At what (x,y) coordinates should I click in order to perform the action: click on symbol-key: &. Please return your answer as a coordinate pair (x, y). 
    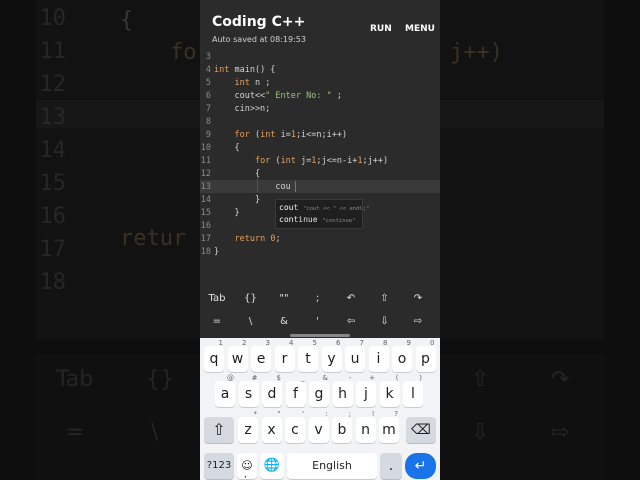
    Looking at the image, I should click on (284, 321).